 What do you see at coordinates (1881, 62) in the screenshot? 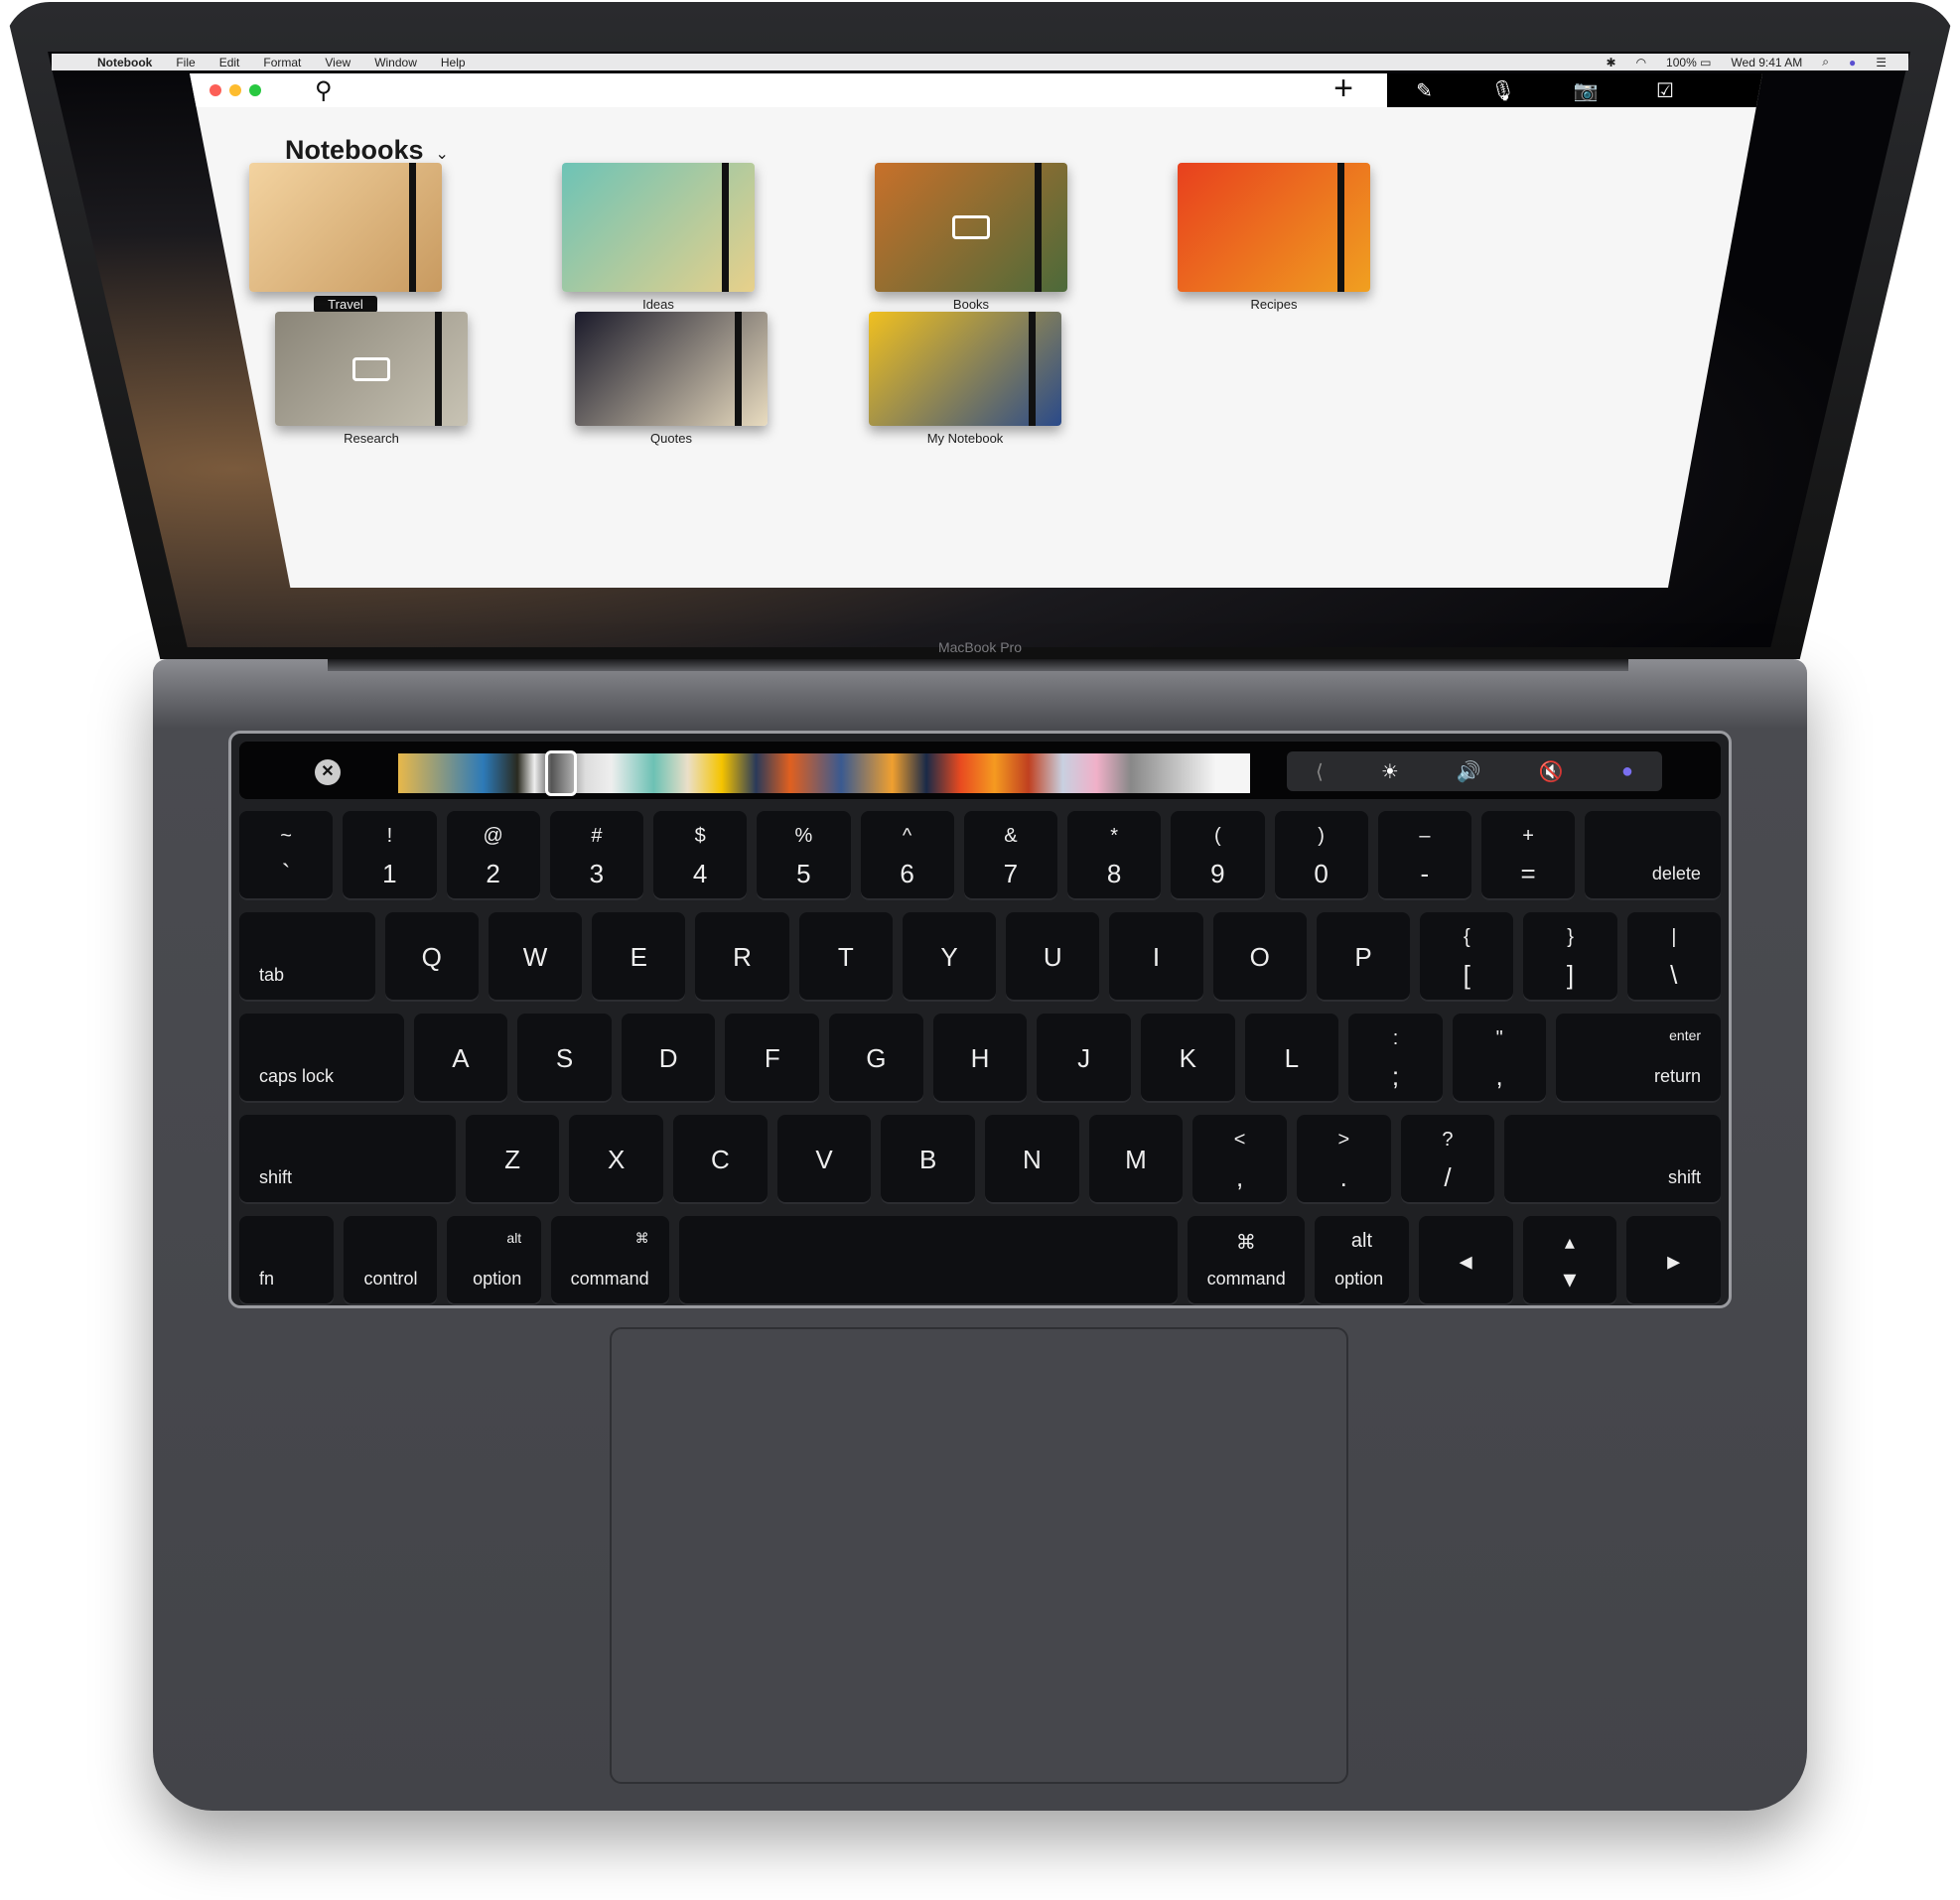
I see `notification-center-icon: ☰` at bounding box center [1881, 62].